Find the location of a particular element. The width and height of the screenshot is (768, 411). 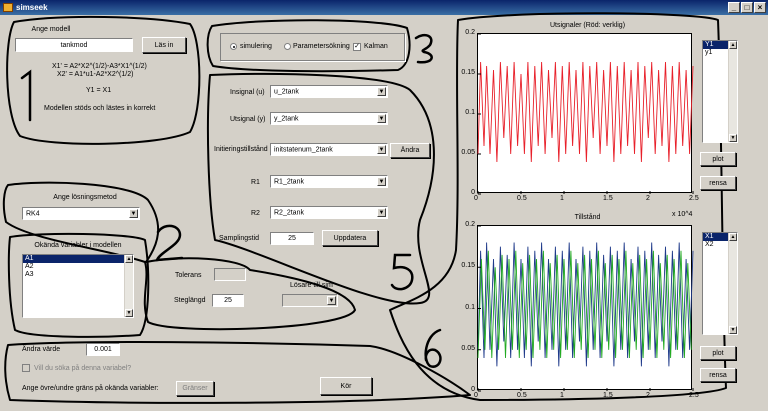

plot1-title: Utsignaler (Röd: verklig) is located at coordinates (587, 25).